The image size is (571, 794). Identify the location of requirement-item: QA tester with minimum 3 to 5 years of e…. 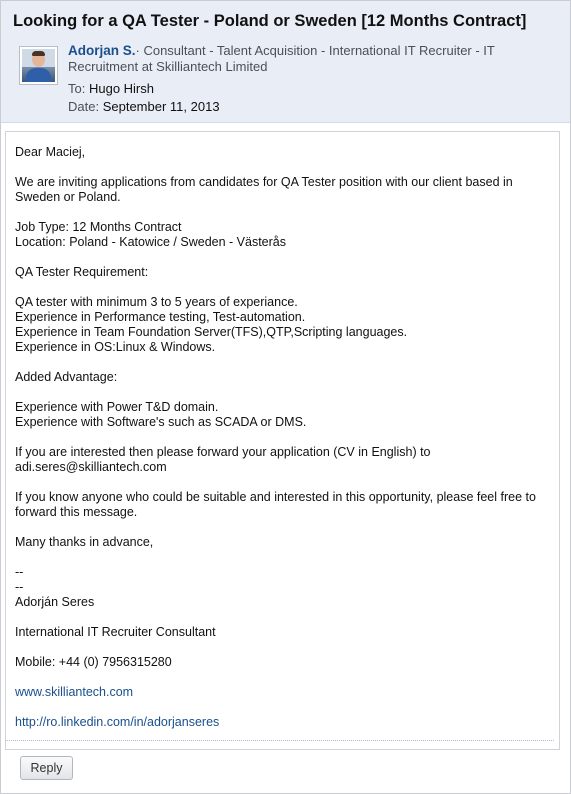
(156, 302).